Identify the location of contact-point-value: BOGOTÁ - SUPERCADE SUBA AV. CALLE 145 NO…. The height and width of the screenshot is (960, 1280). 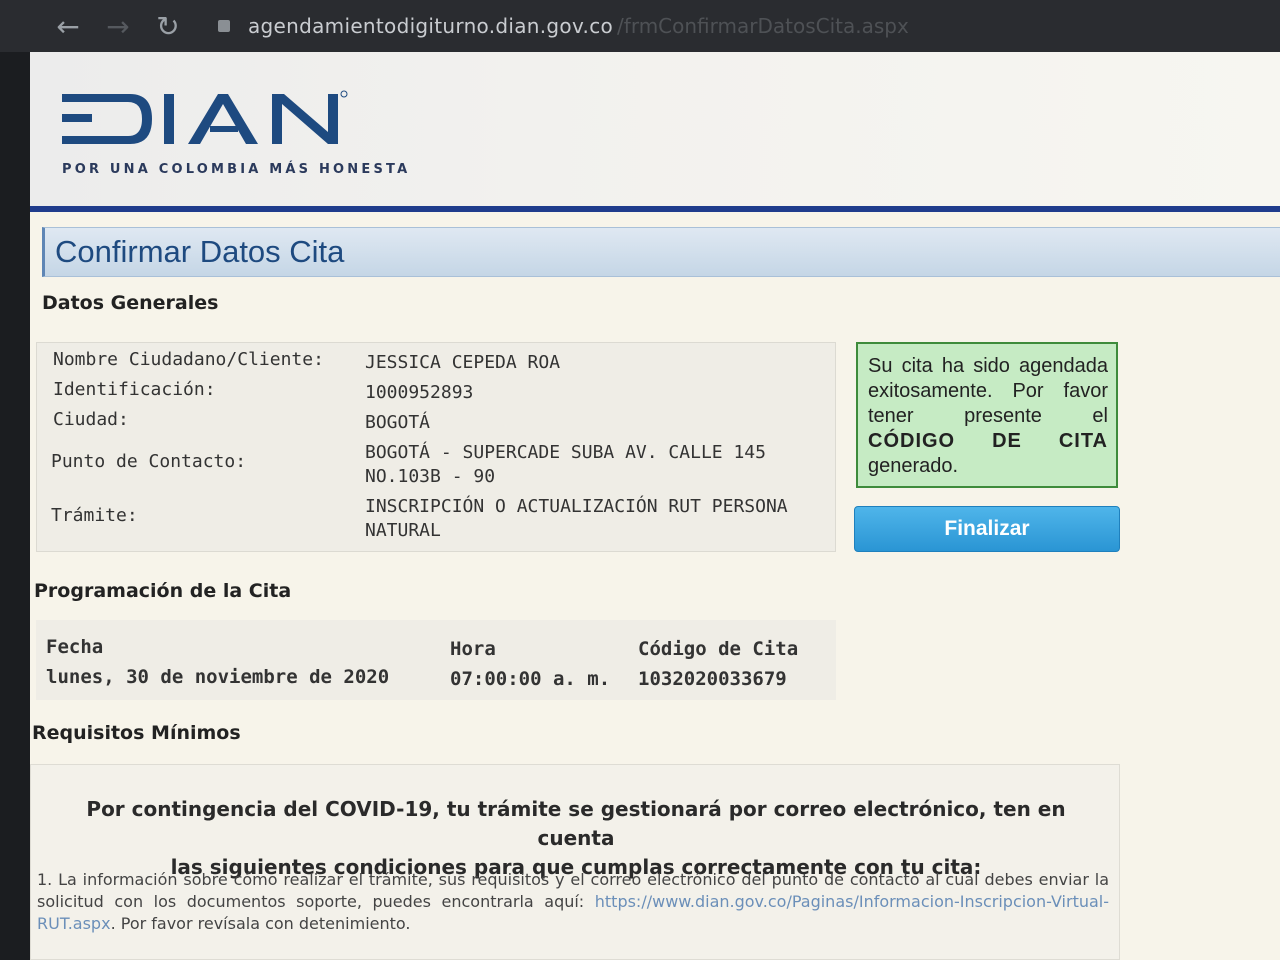
(565, 464).